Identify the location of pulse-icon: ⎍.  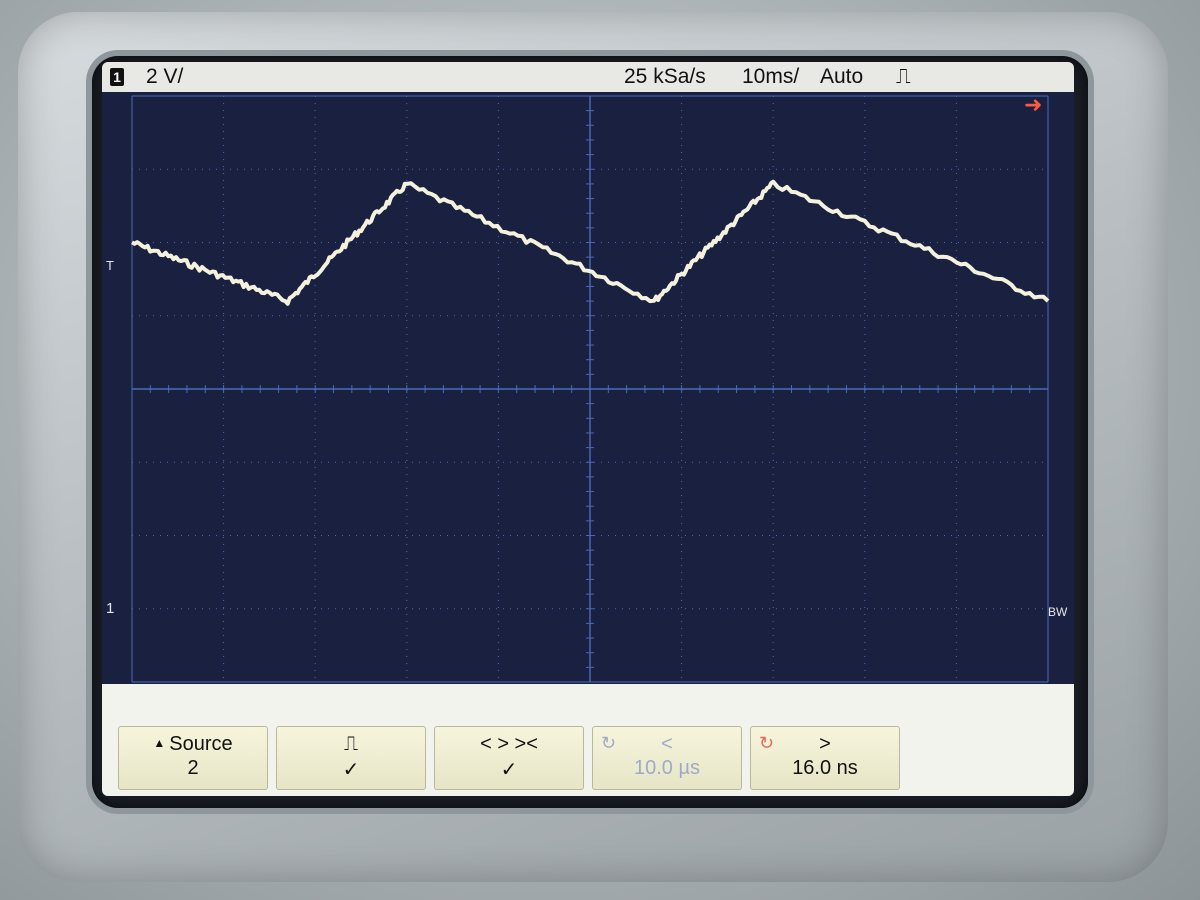
(351, 744).